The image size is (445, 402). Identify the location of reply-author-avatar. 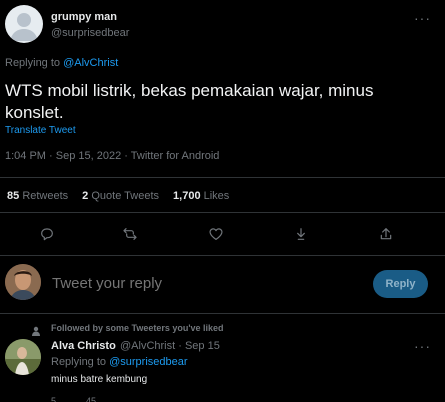
(23, 357).